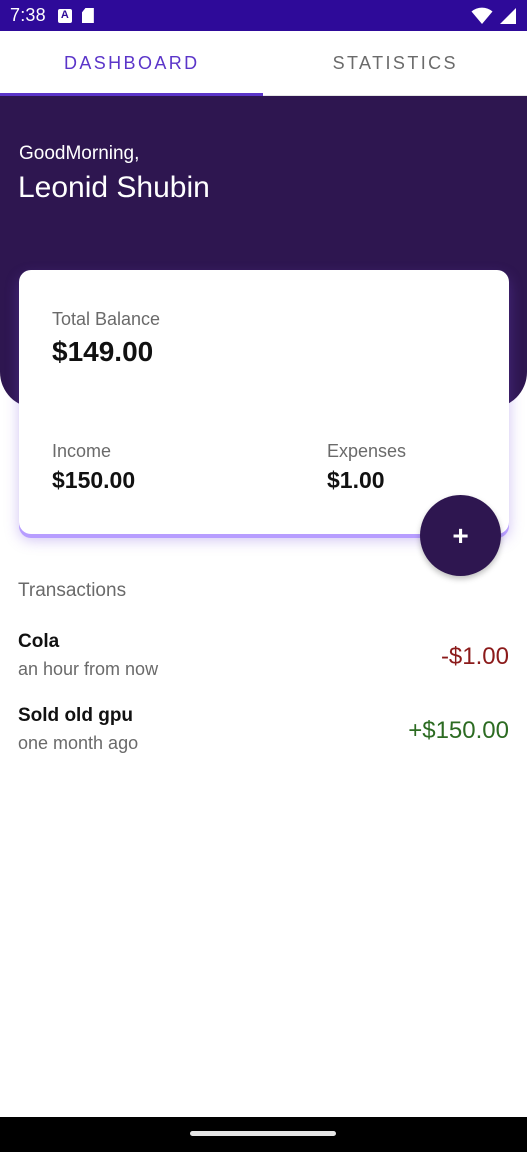 This screenshot has height=1152, width=527. Describe the element at coordinates (458, 730) in the screenshot. I see `transaction-amount: +$150.00` at that location.